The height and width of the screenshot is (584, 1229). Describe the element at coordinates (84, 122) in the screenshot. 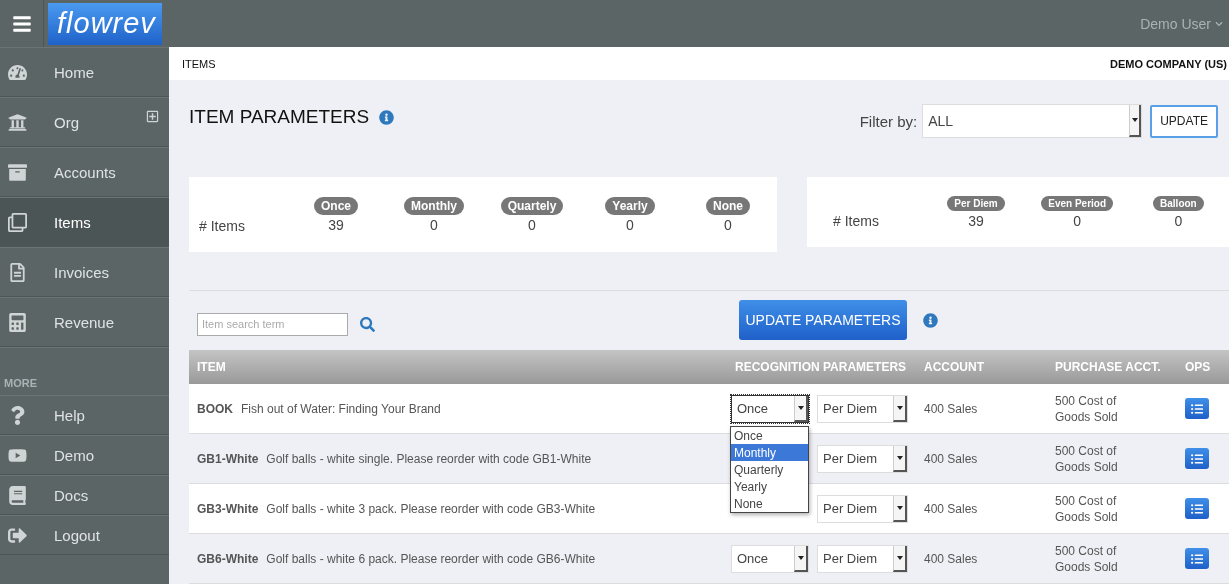

I see `sidebar-item: Org` at that location.